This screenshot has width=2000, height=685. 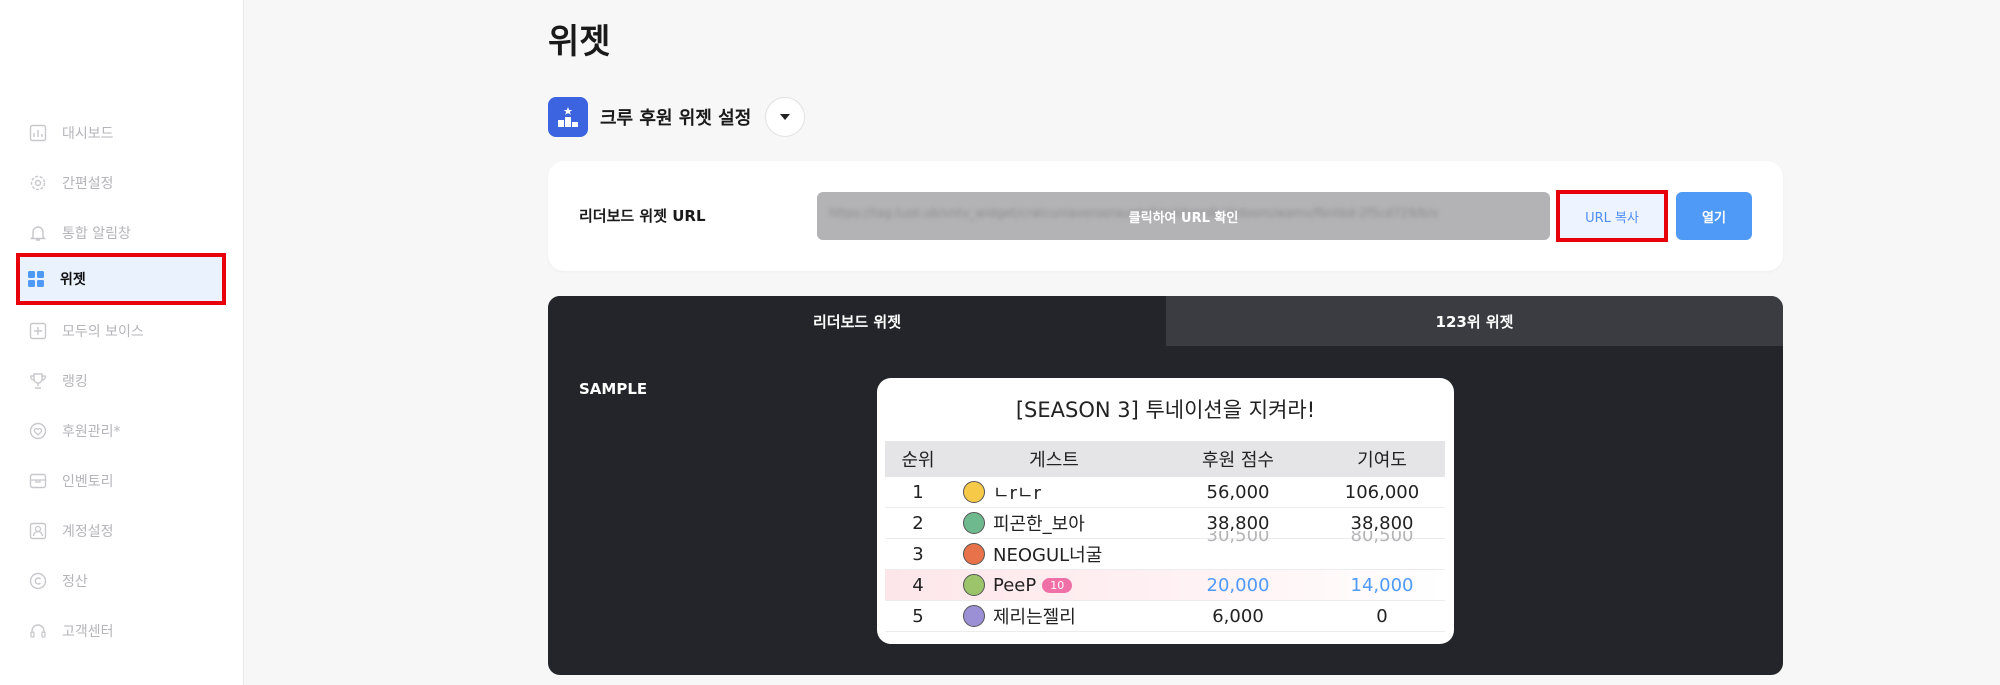 What do you see at coordinates (1612, 216) in the screenshot?
I see `url-copy-button: URL 복사` at bounding box center [1612, 216].